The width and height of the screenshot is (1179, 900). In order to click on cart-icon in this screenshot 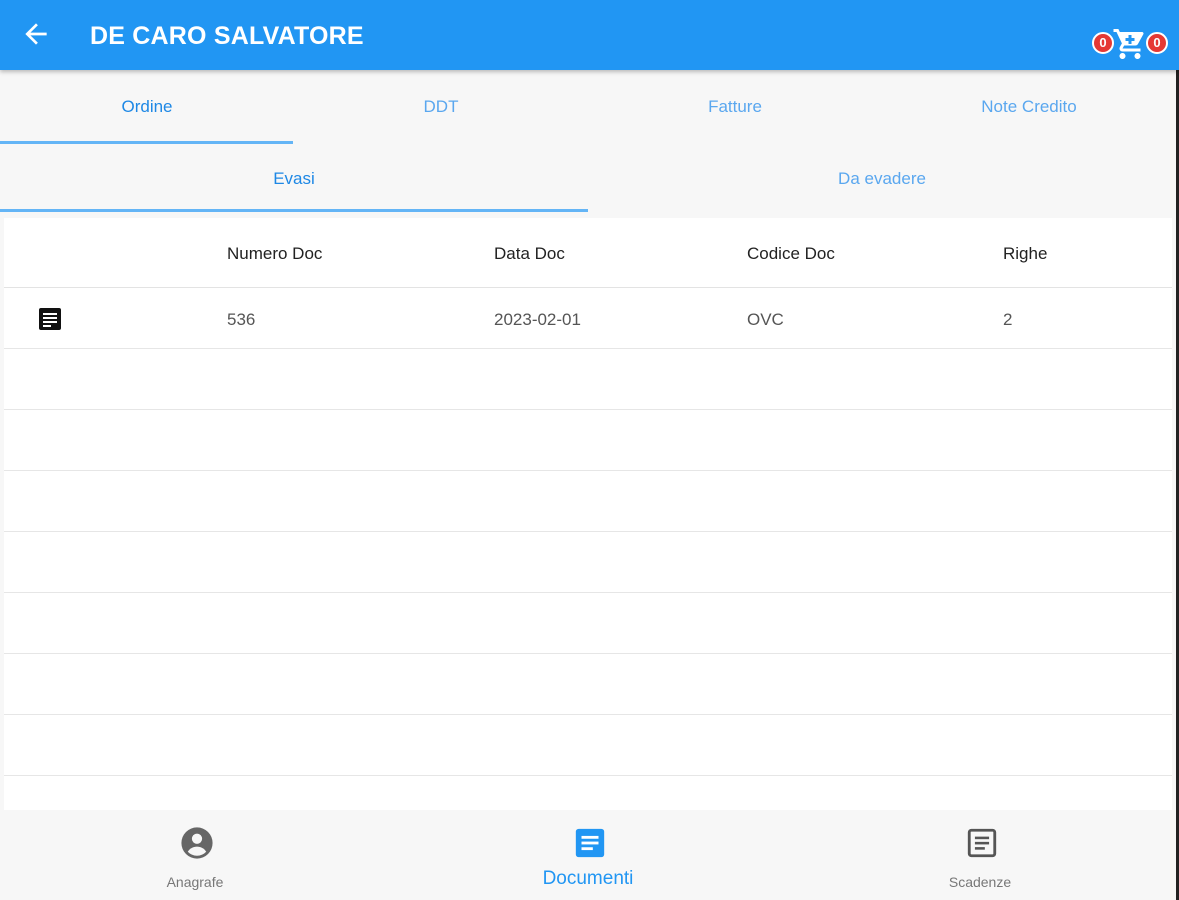, I will do `click(1128, 44)`.